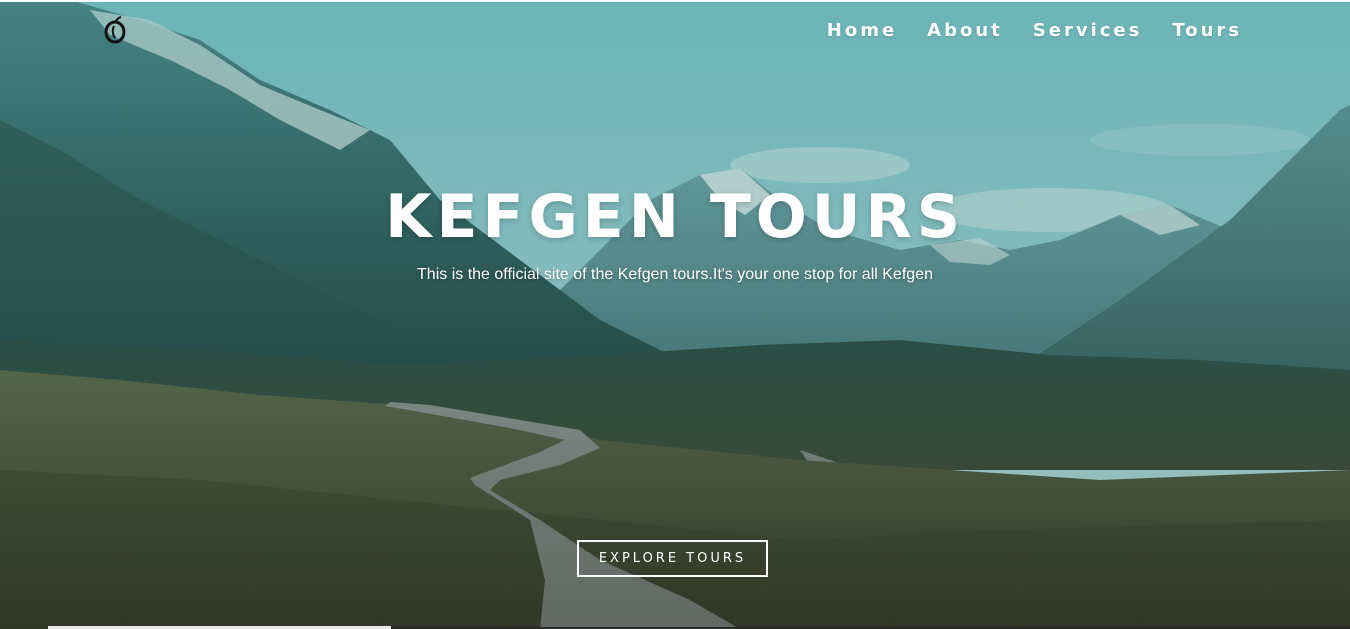 The image size is (1350, 629). Describe the element at coordinates (1088, 30) in the screenshot. I see `nav-services-link: Services` at that location.